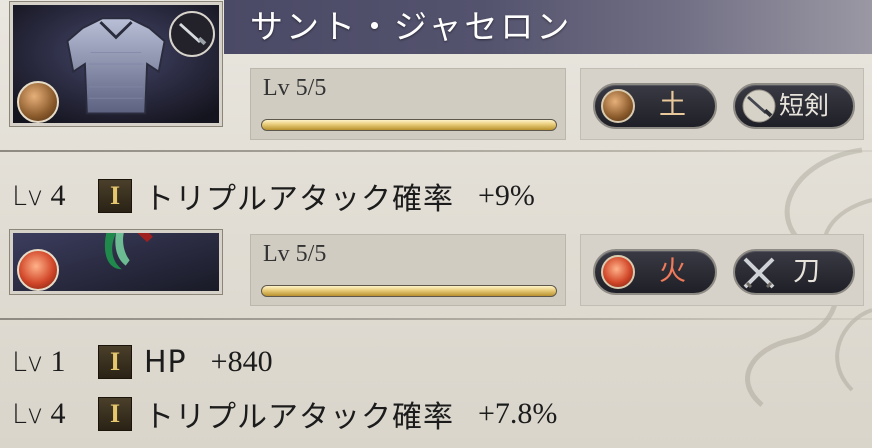 The image size is (872, 448). Describe the element at coordinates (806, 271) in the screenshot. I see `weapon-type-label: 刀` at that location.